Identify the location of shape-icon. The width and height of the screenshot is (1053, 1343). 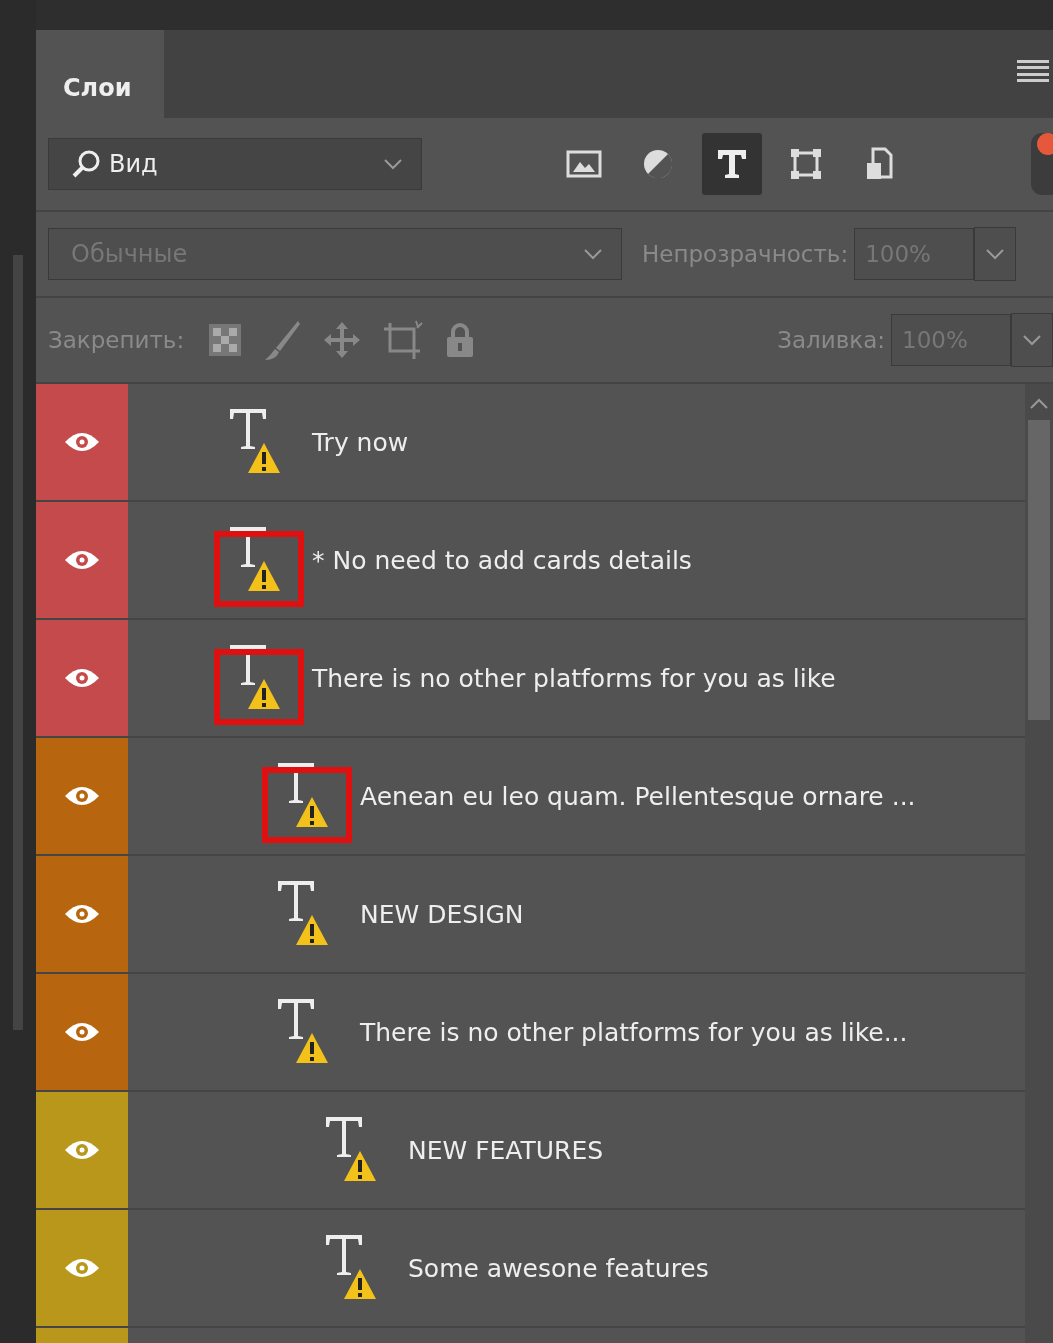
(806, 164).